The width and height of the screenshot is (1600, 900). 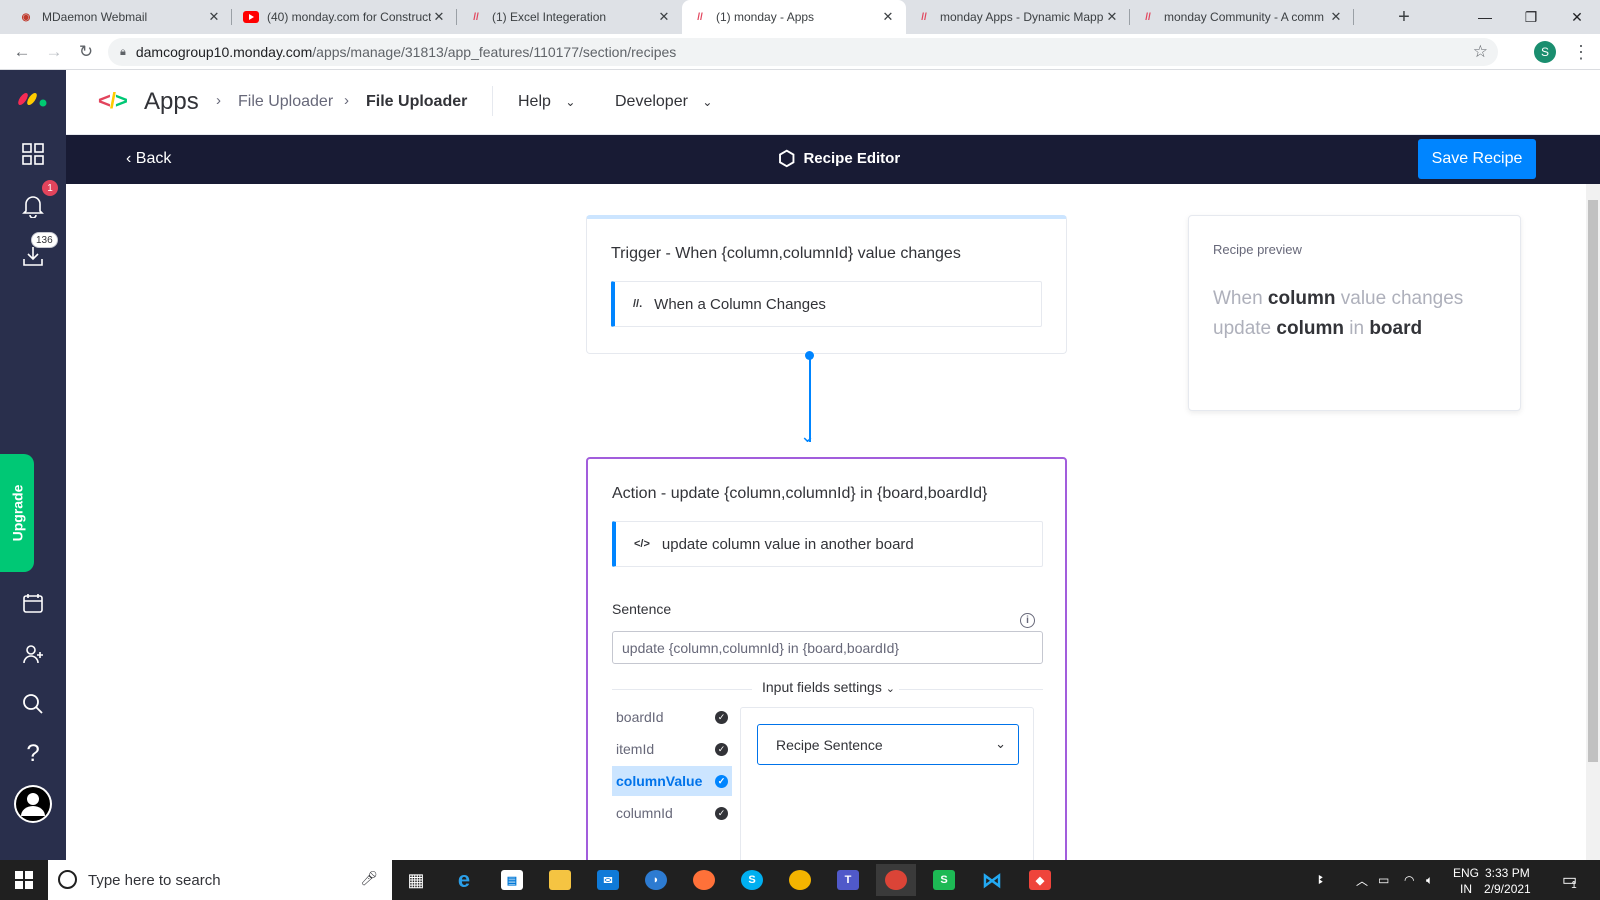 I want to click on breadcrumb-app: File Uploader, so click(x=285, y=102).